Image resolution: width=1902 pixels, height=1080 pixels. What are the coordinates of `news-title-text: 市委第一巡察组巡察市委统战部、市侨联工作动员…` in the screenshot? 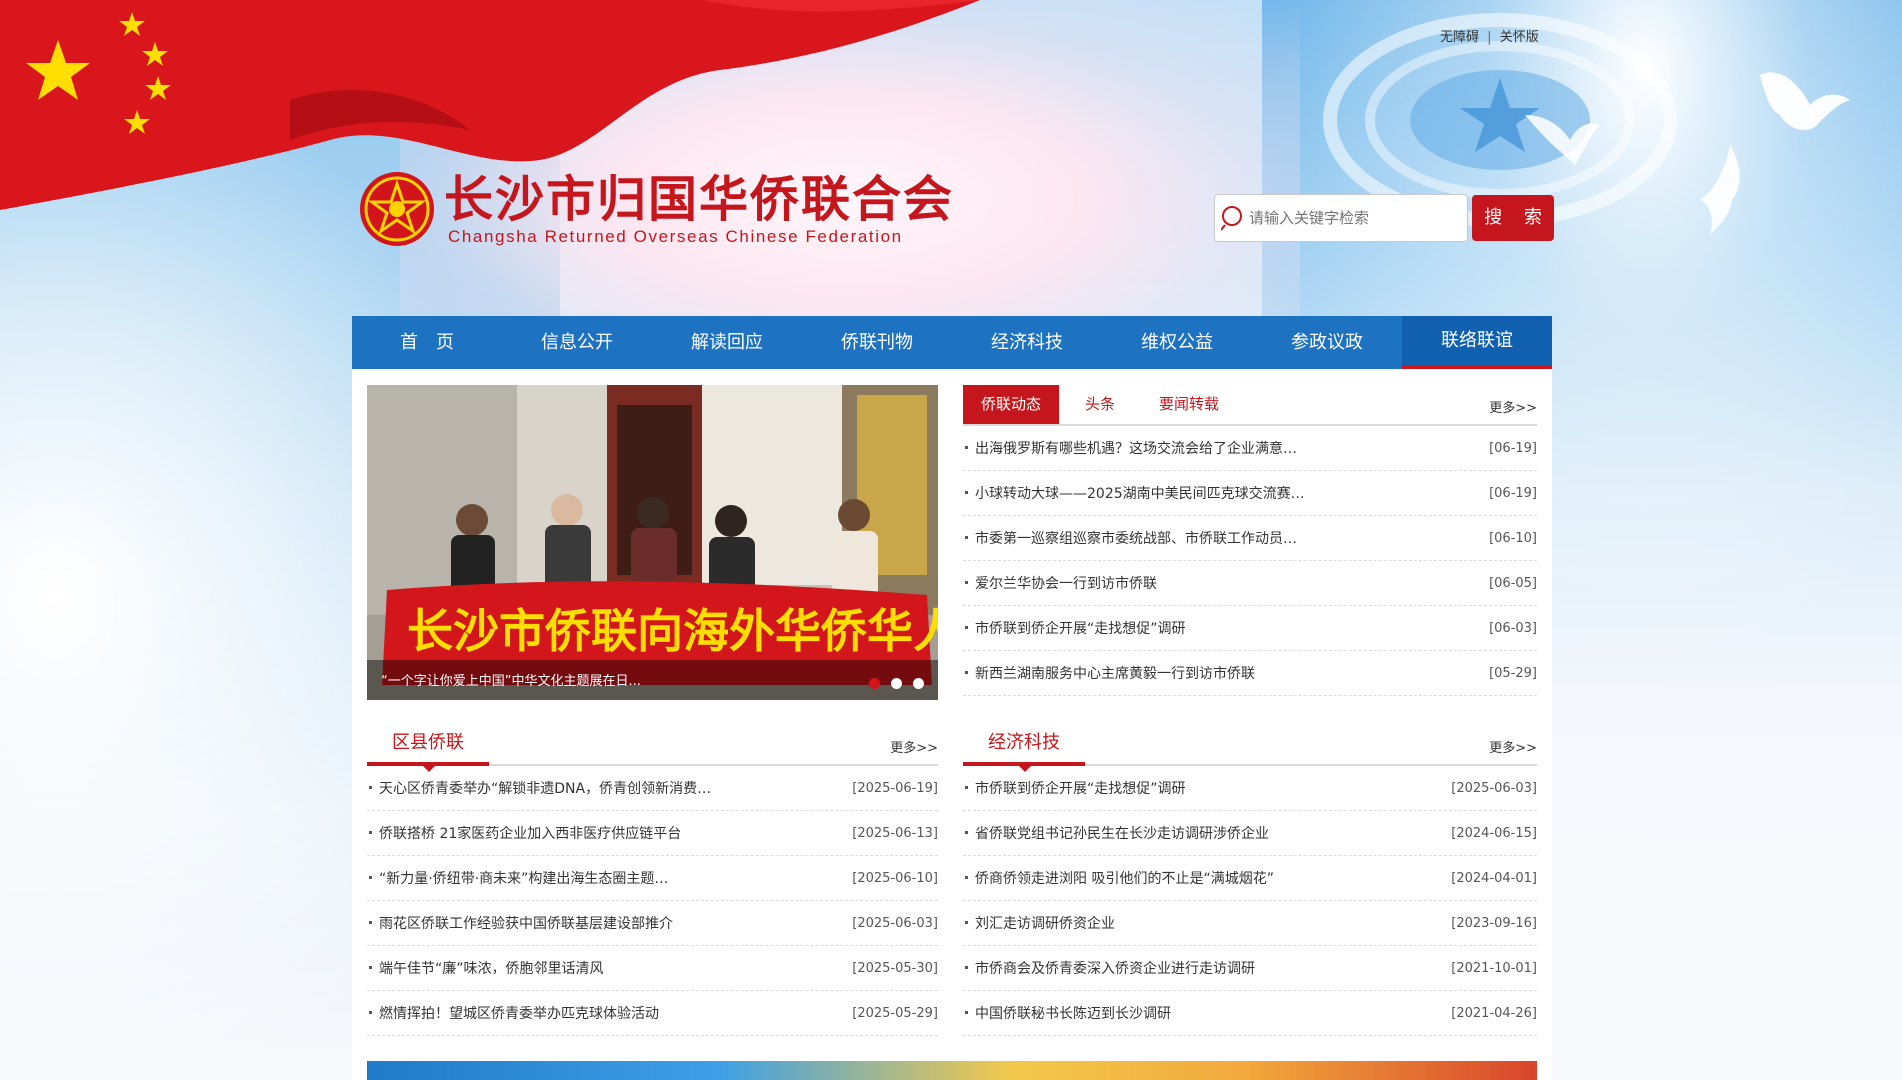 It's located at (1136, 539).